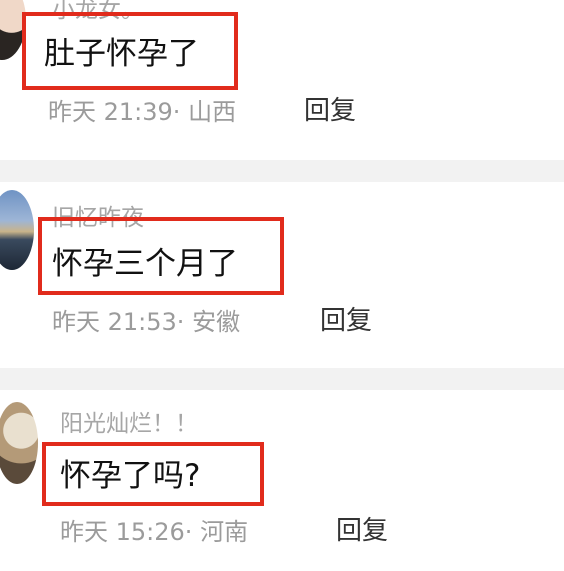 The width and height of the screenshot is (564, 571). Describe the element at coordinates (212, 112) in the screenshot. I see `comment-location: 山西` at that location.